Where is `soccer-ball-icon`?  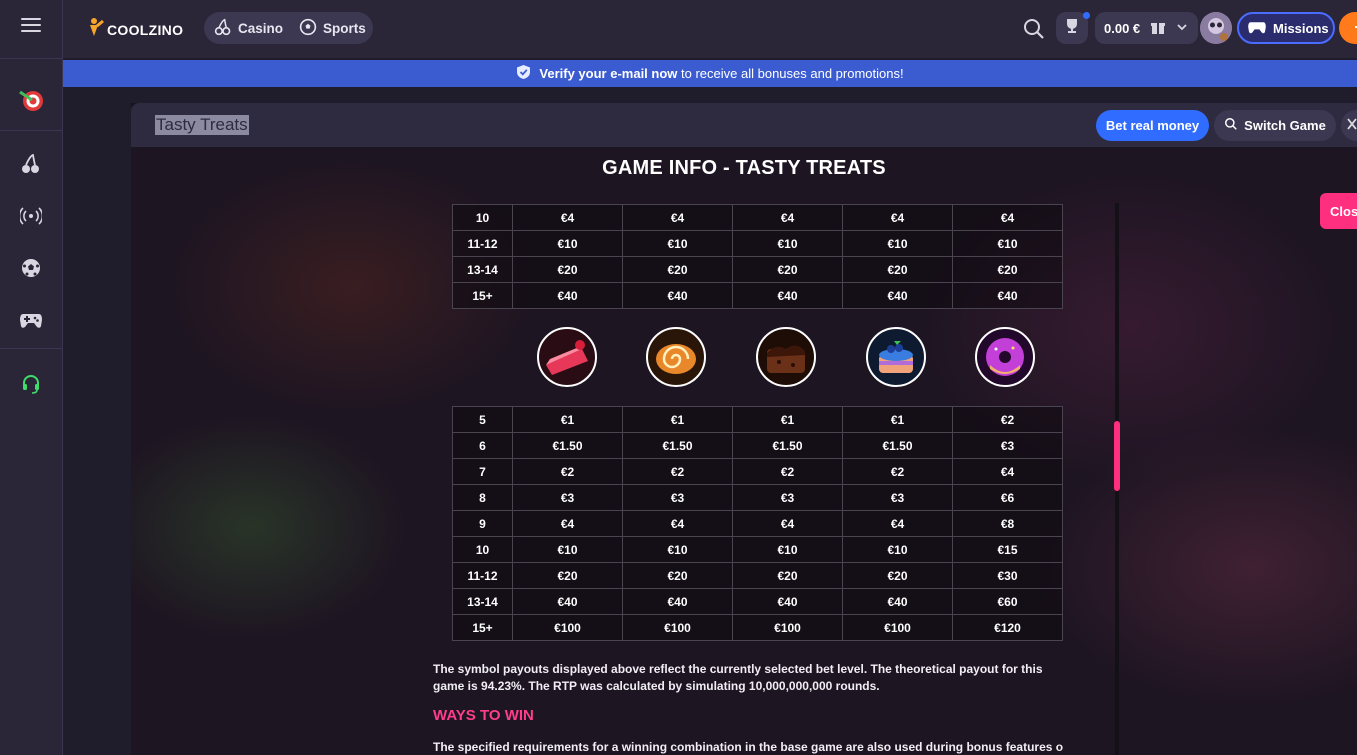
soccer-ball-icon is located at coordinates (308, 28).